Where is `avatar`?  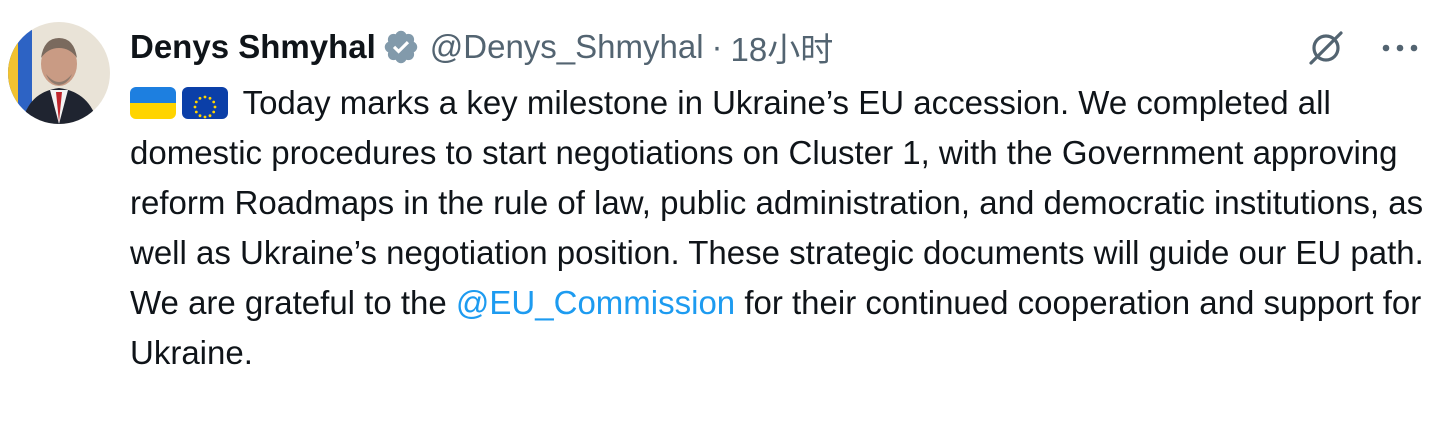
avatar is located at coordinates (59, 73).